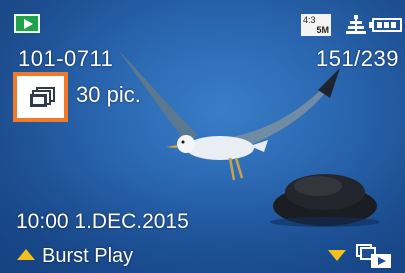 The image size is (405, 273). I want to click on folder-file-number: 101-0711, so click(66, 58).